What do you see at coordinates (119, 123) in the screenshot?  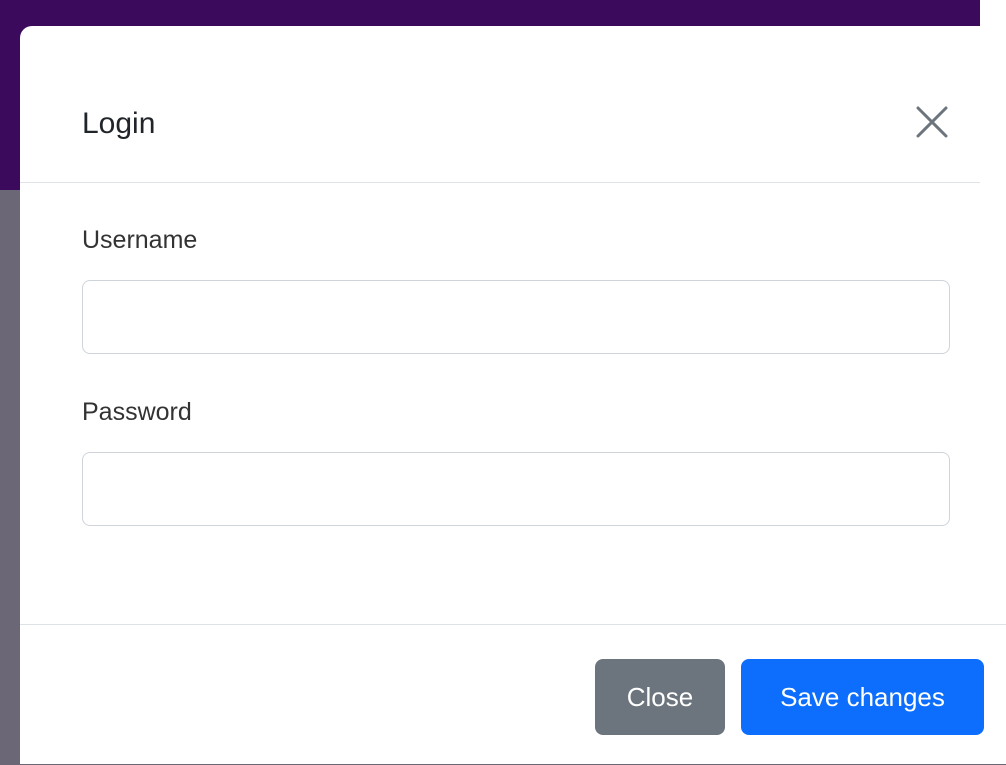 I see `modal-title: Login` at bounding box center [119, 123].